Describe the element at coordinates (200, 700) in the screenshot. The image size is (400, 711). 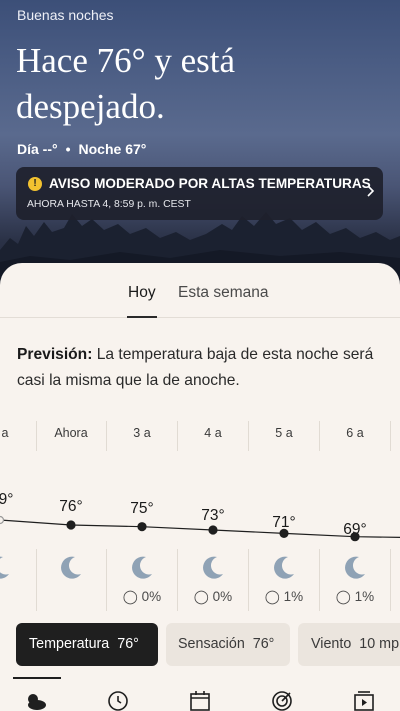
I see `calendar-icon` at that location.